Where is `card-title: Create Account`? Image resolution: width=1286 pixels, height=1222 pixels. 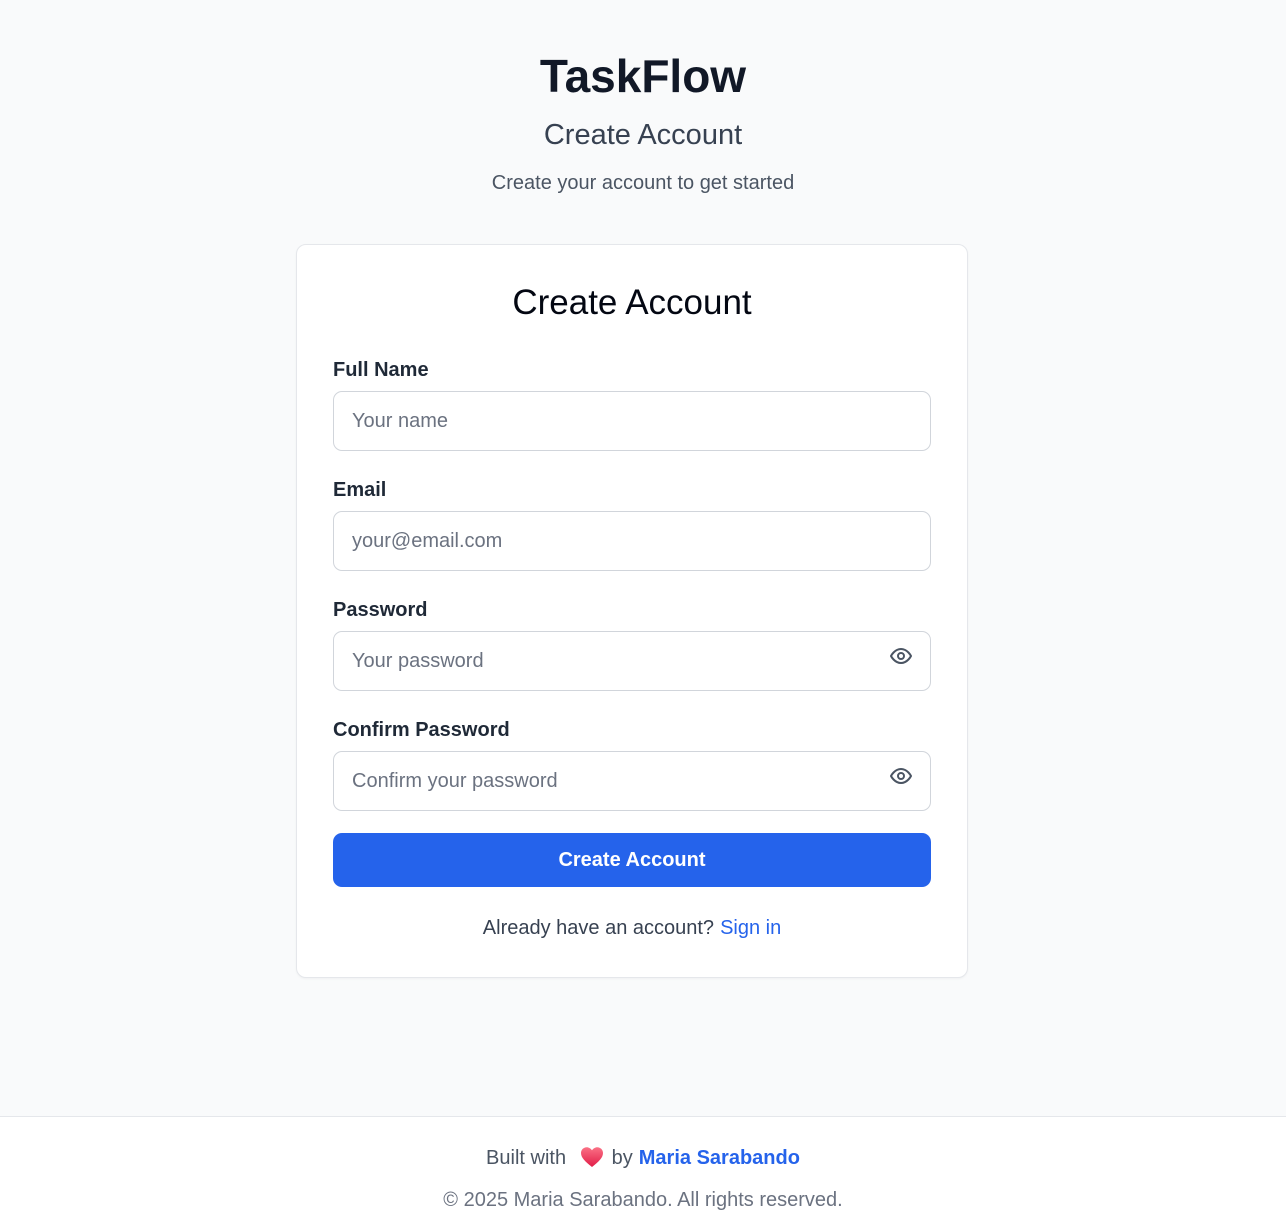
card-title: Create Account is located at coordinates (632, 302).